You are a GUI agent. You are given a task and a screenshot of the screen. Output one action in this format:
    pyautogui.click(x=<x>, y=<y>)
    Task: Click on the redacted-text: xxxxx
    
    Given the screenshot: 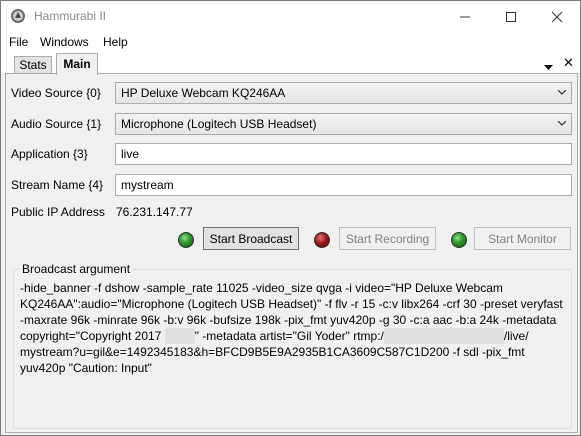 What is the action you would take?
    pyautogui.click(x=179, y=336)
    